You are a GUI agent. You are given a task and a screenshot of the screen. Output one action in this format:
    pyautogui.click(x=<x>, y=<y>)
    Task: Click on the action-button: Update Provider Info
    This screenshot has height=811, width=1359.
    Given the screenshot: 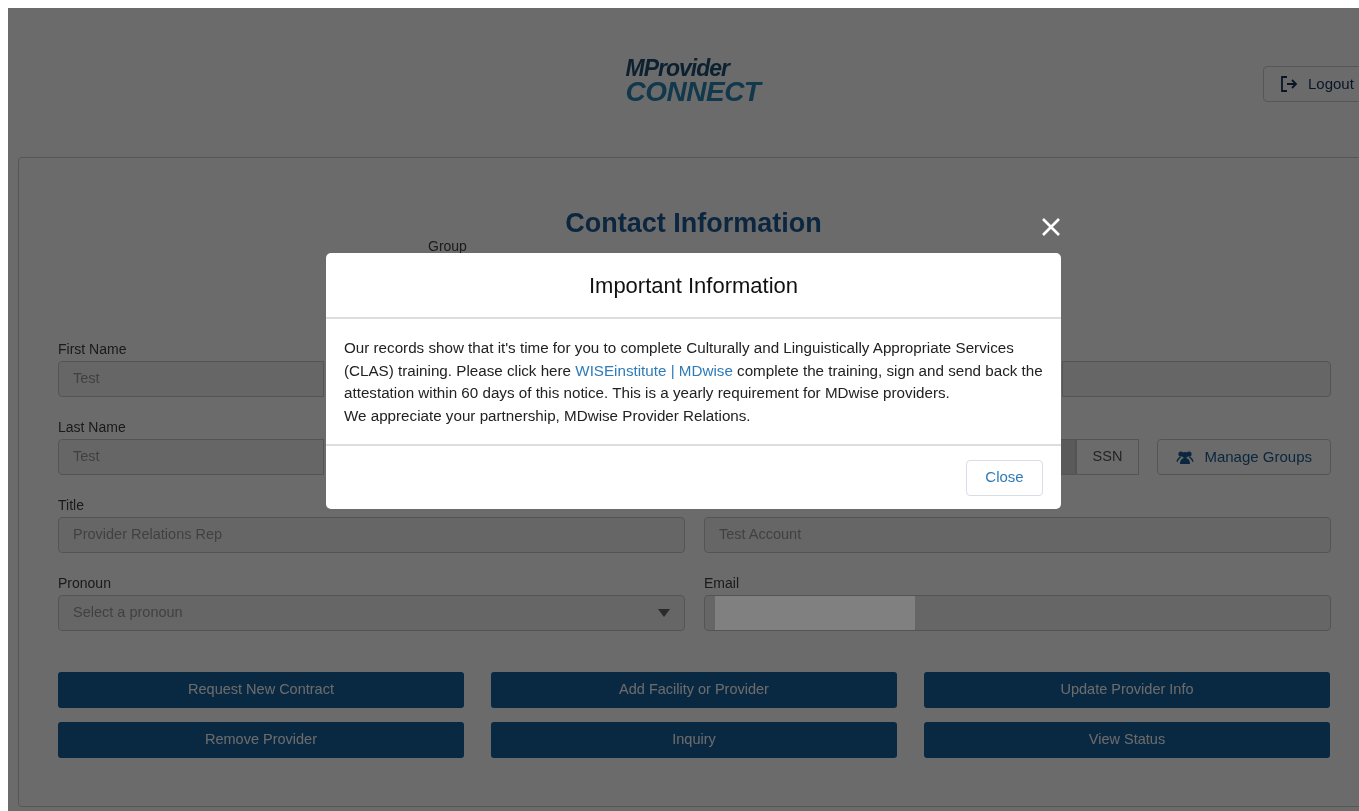 What is the action you would take?
    pyautogui.click(x=1127, y=690)
    